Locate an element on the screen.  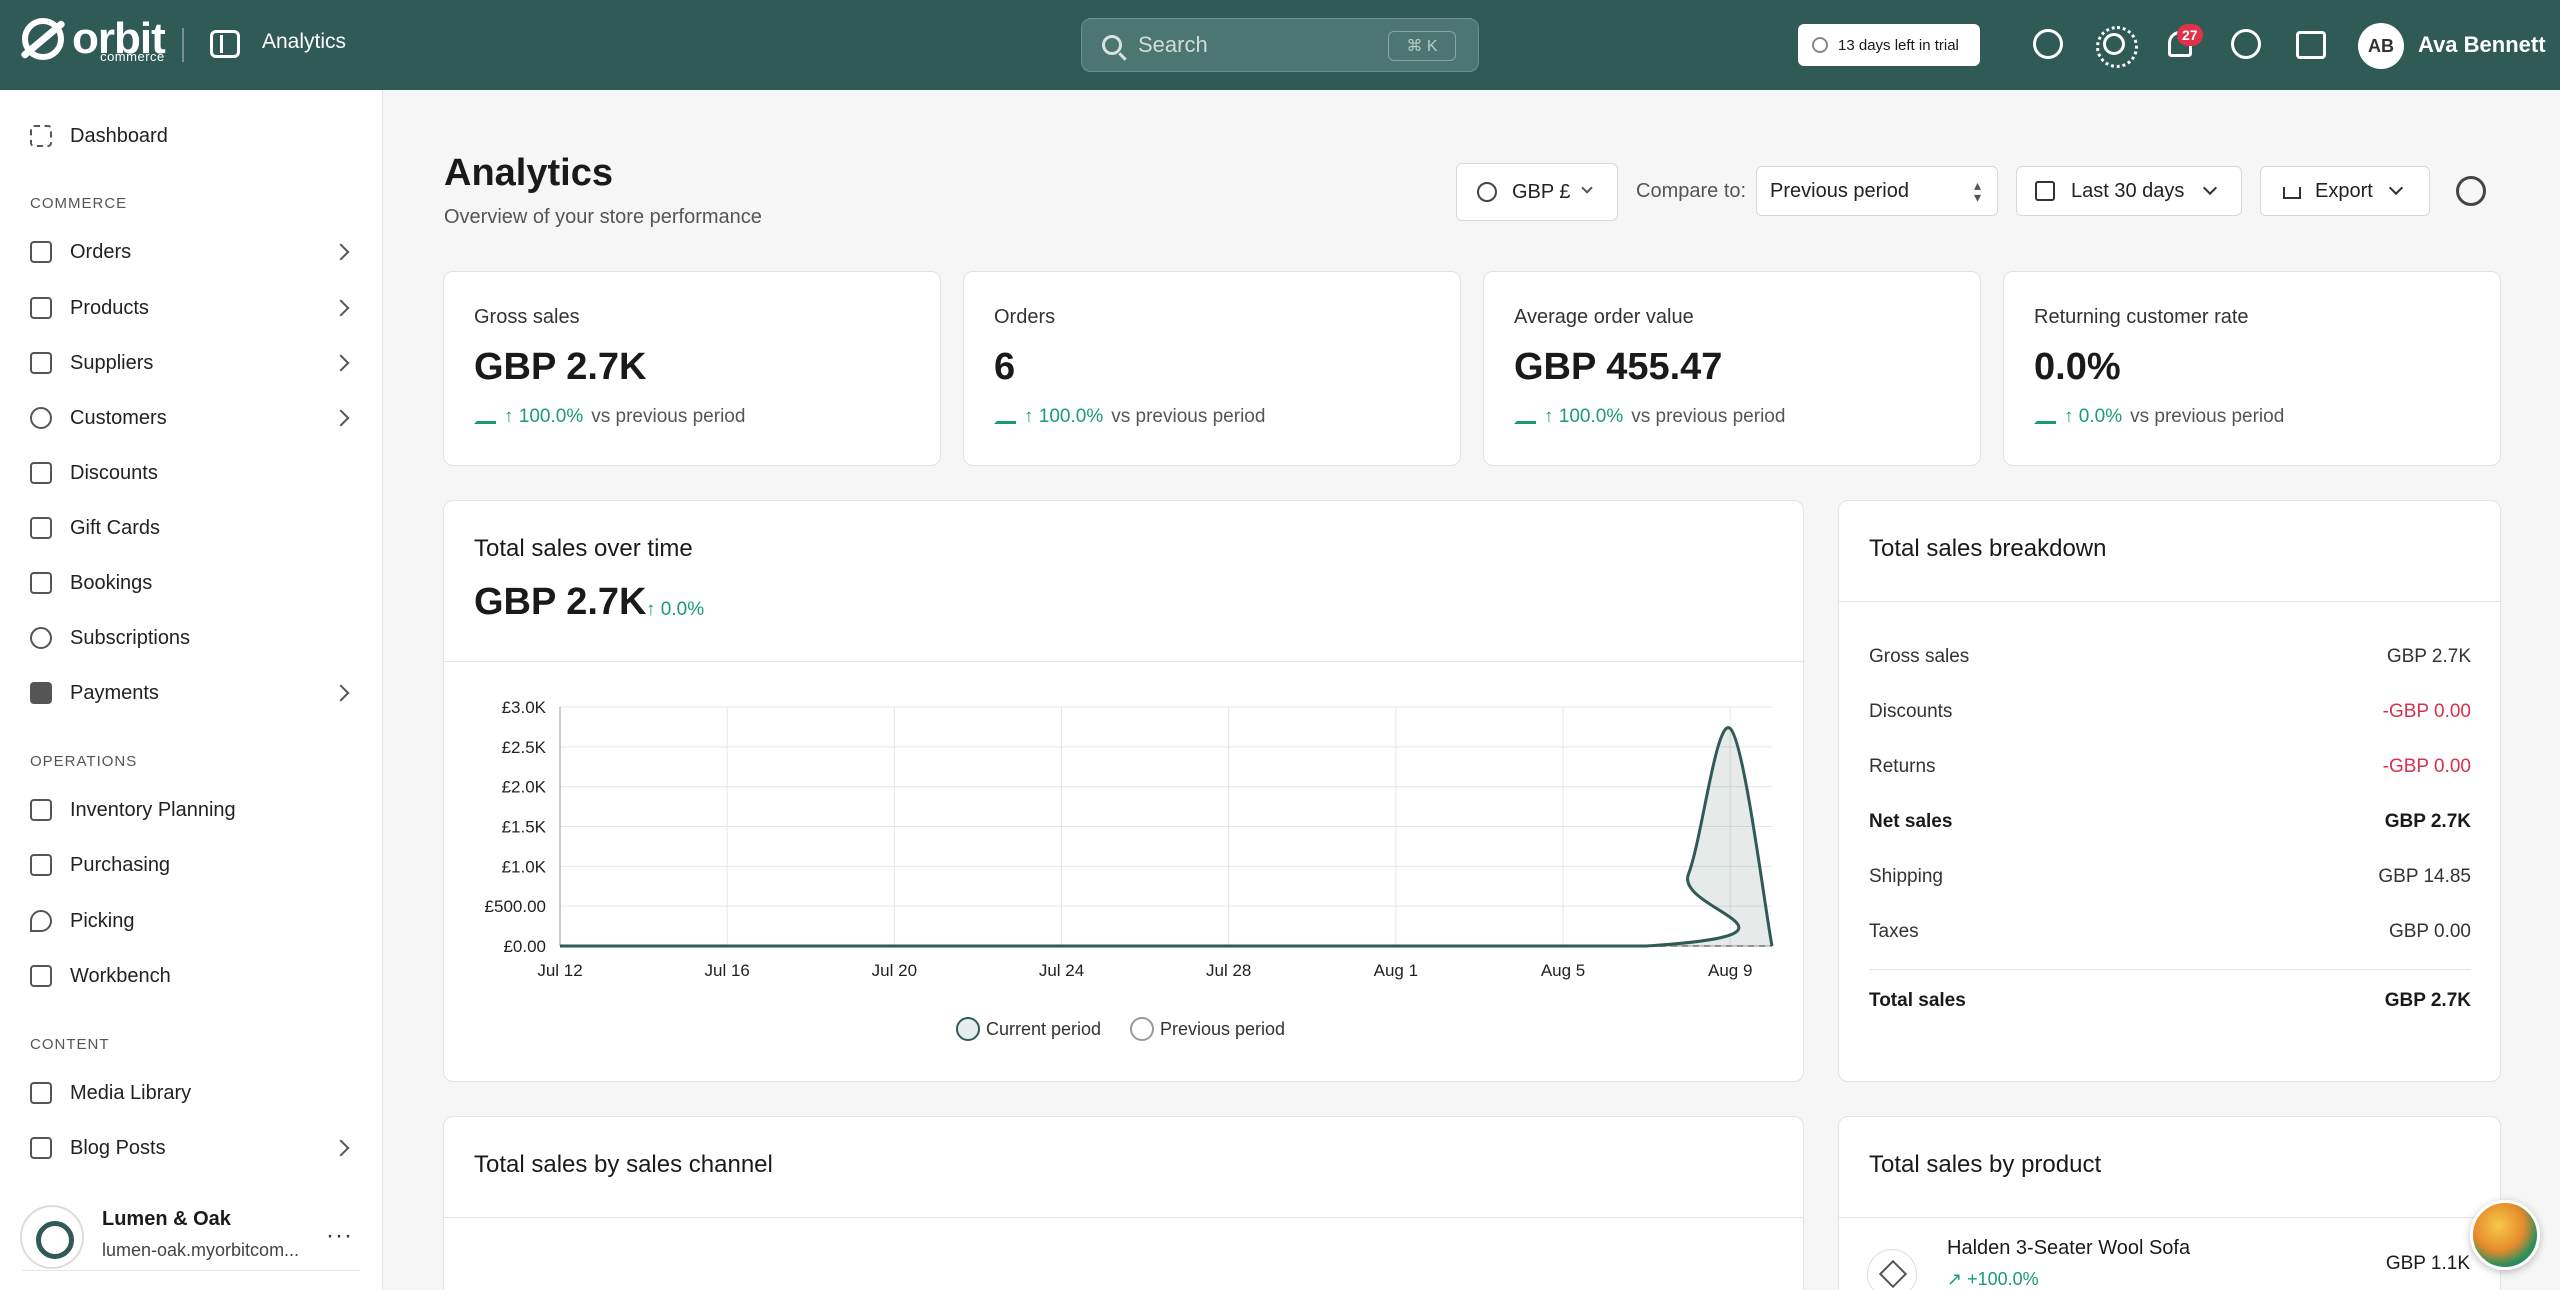
sidebar-item-purchasing: Purchasing is located at coordinates (191, 865).